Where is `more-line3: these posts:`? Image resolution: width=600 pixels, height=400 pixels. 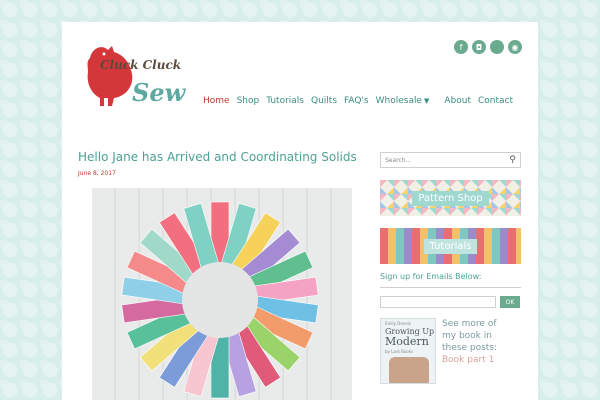 more-line3: these posts: is located at coordinates (470, 348).